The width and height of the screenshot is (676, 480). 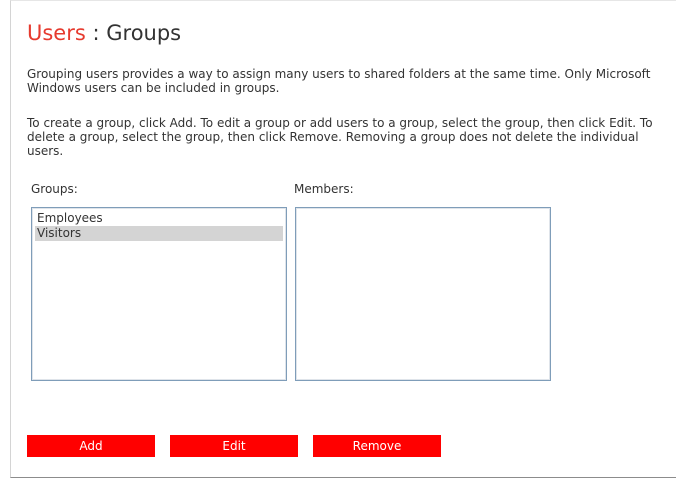 I want to click on groups-listbox: Employees Visitors, so click(x=159, y=294).